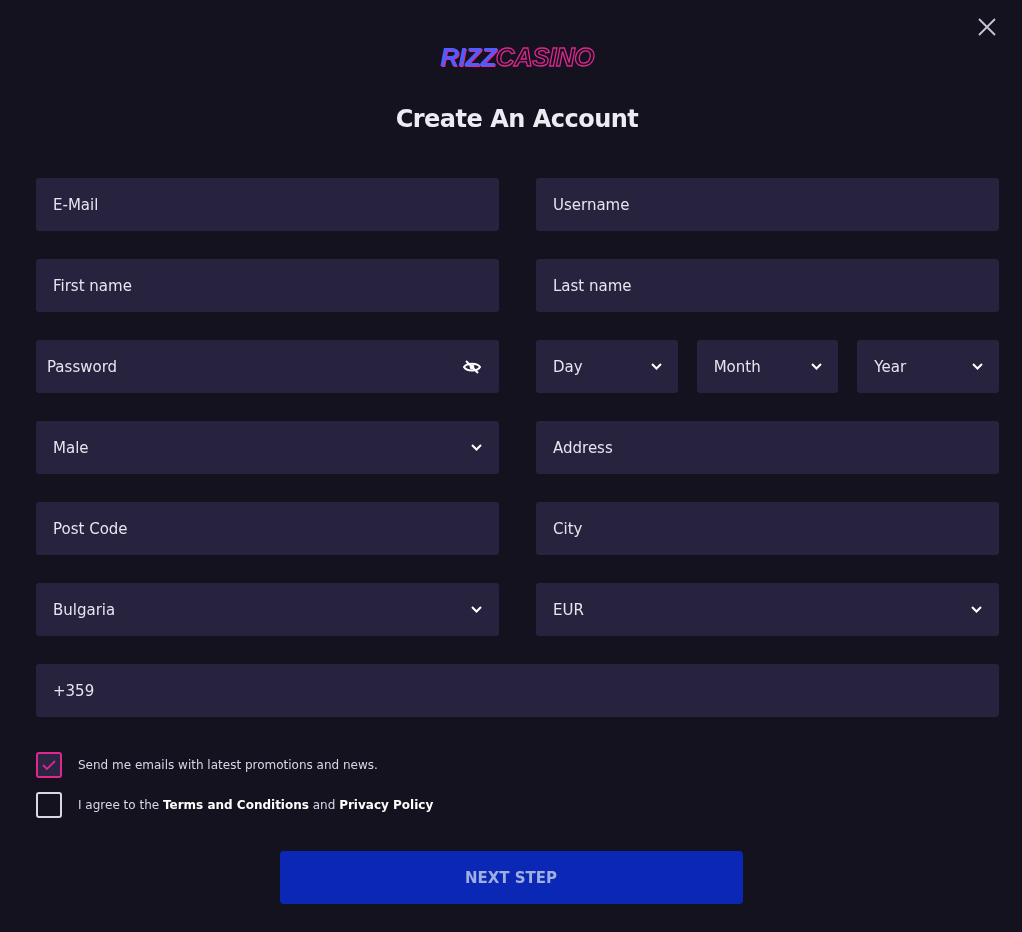 The image size is (1022, 932). I want to click on close-icon, so click(987, 27).